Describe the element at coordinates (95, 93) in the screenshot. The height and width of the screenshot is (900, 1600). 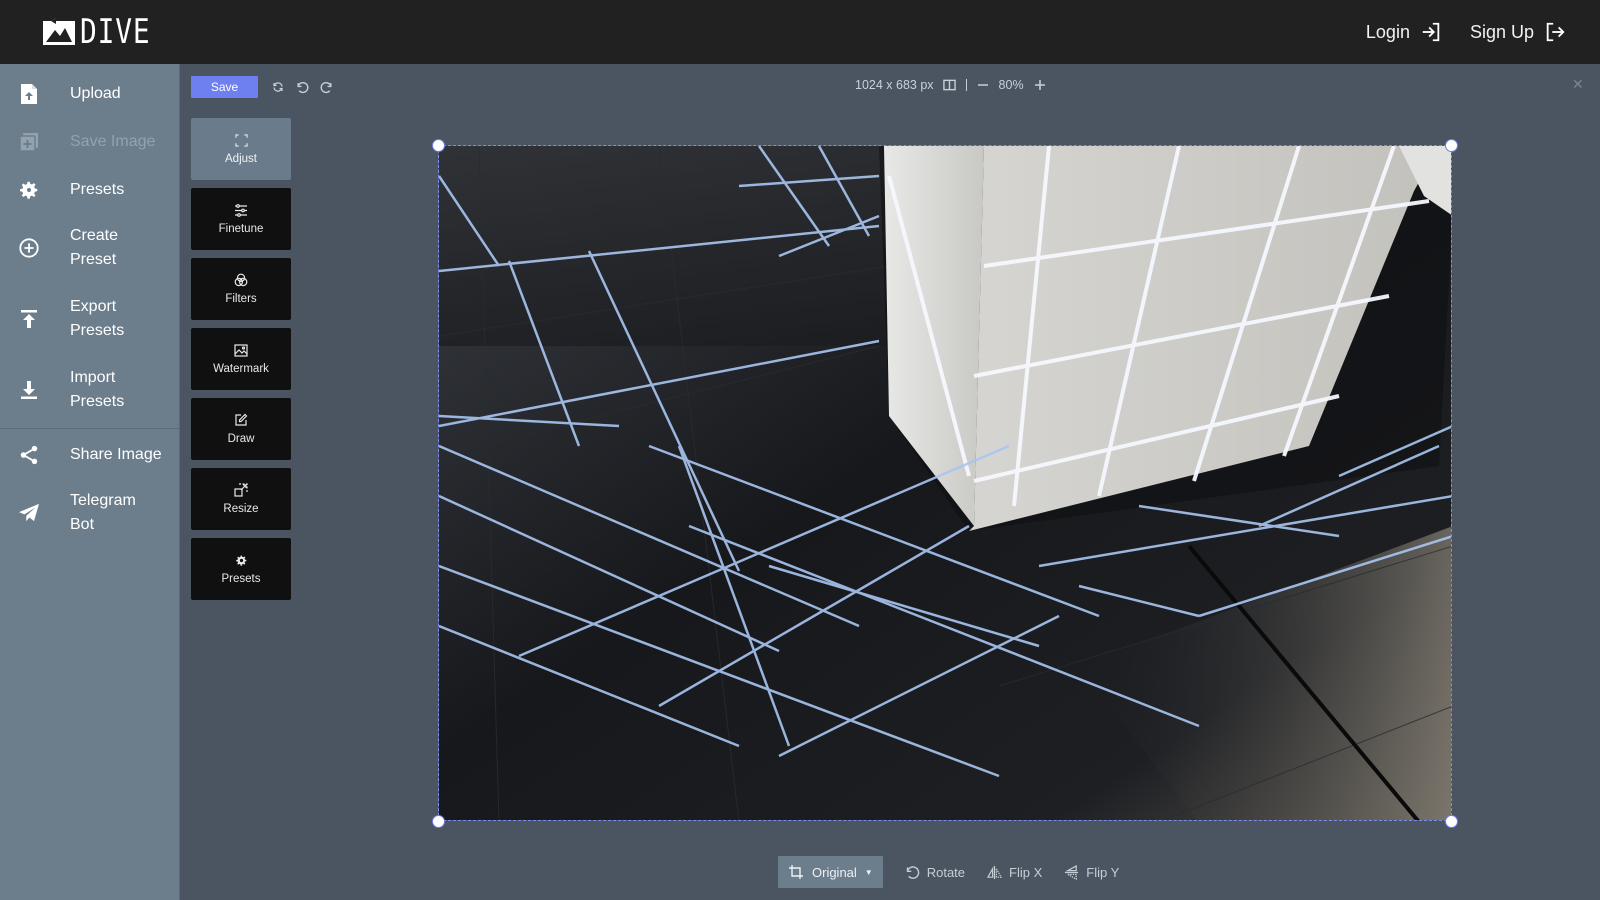
I see `sidebar-item-label: Upload` at that location.